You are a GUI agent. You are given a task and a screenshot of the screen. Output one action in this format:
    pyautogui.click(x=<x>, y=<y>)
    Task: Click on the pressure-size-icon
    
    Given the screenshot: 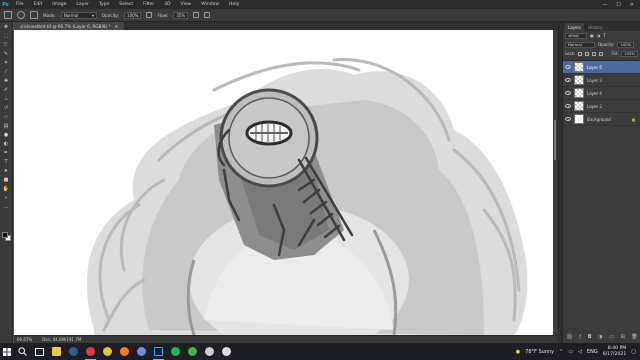 What is the action you would take?
    pyautogui.click(x=207, y=15)
    